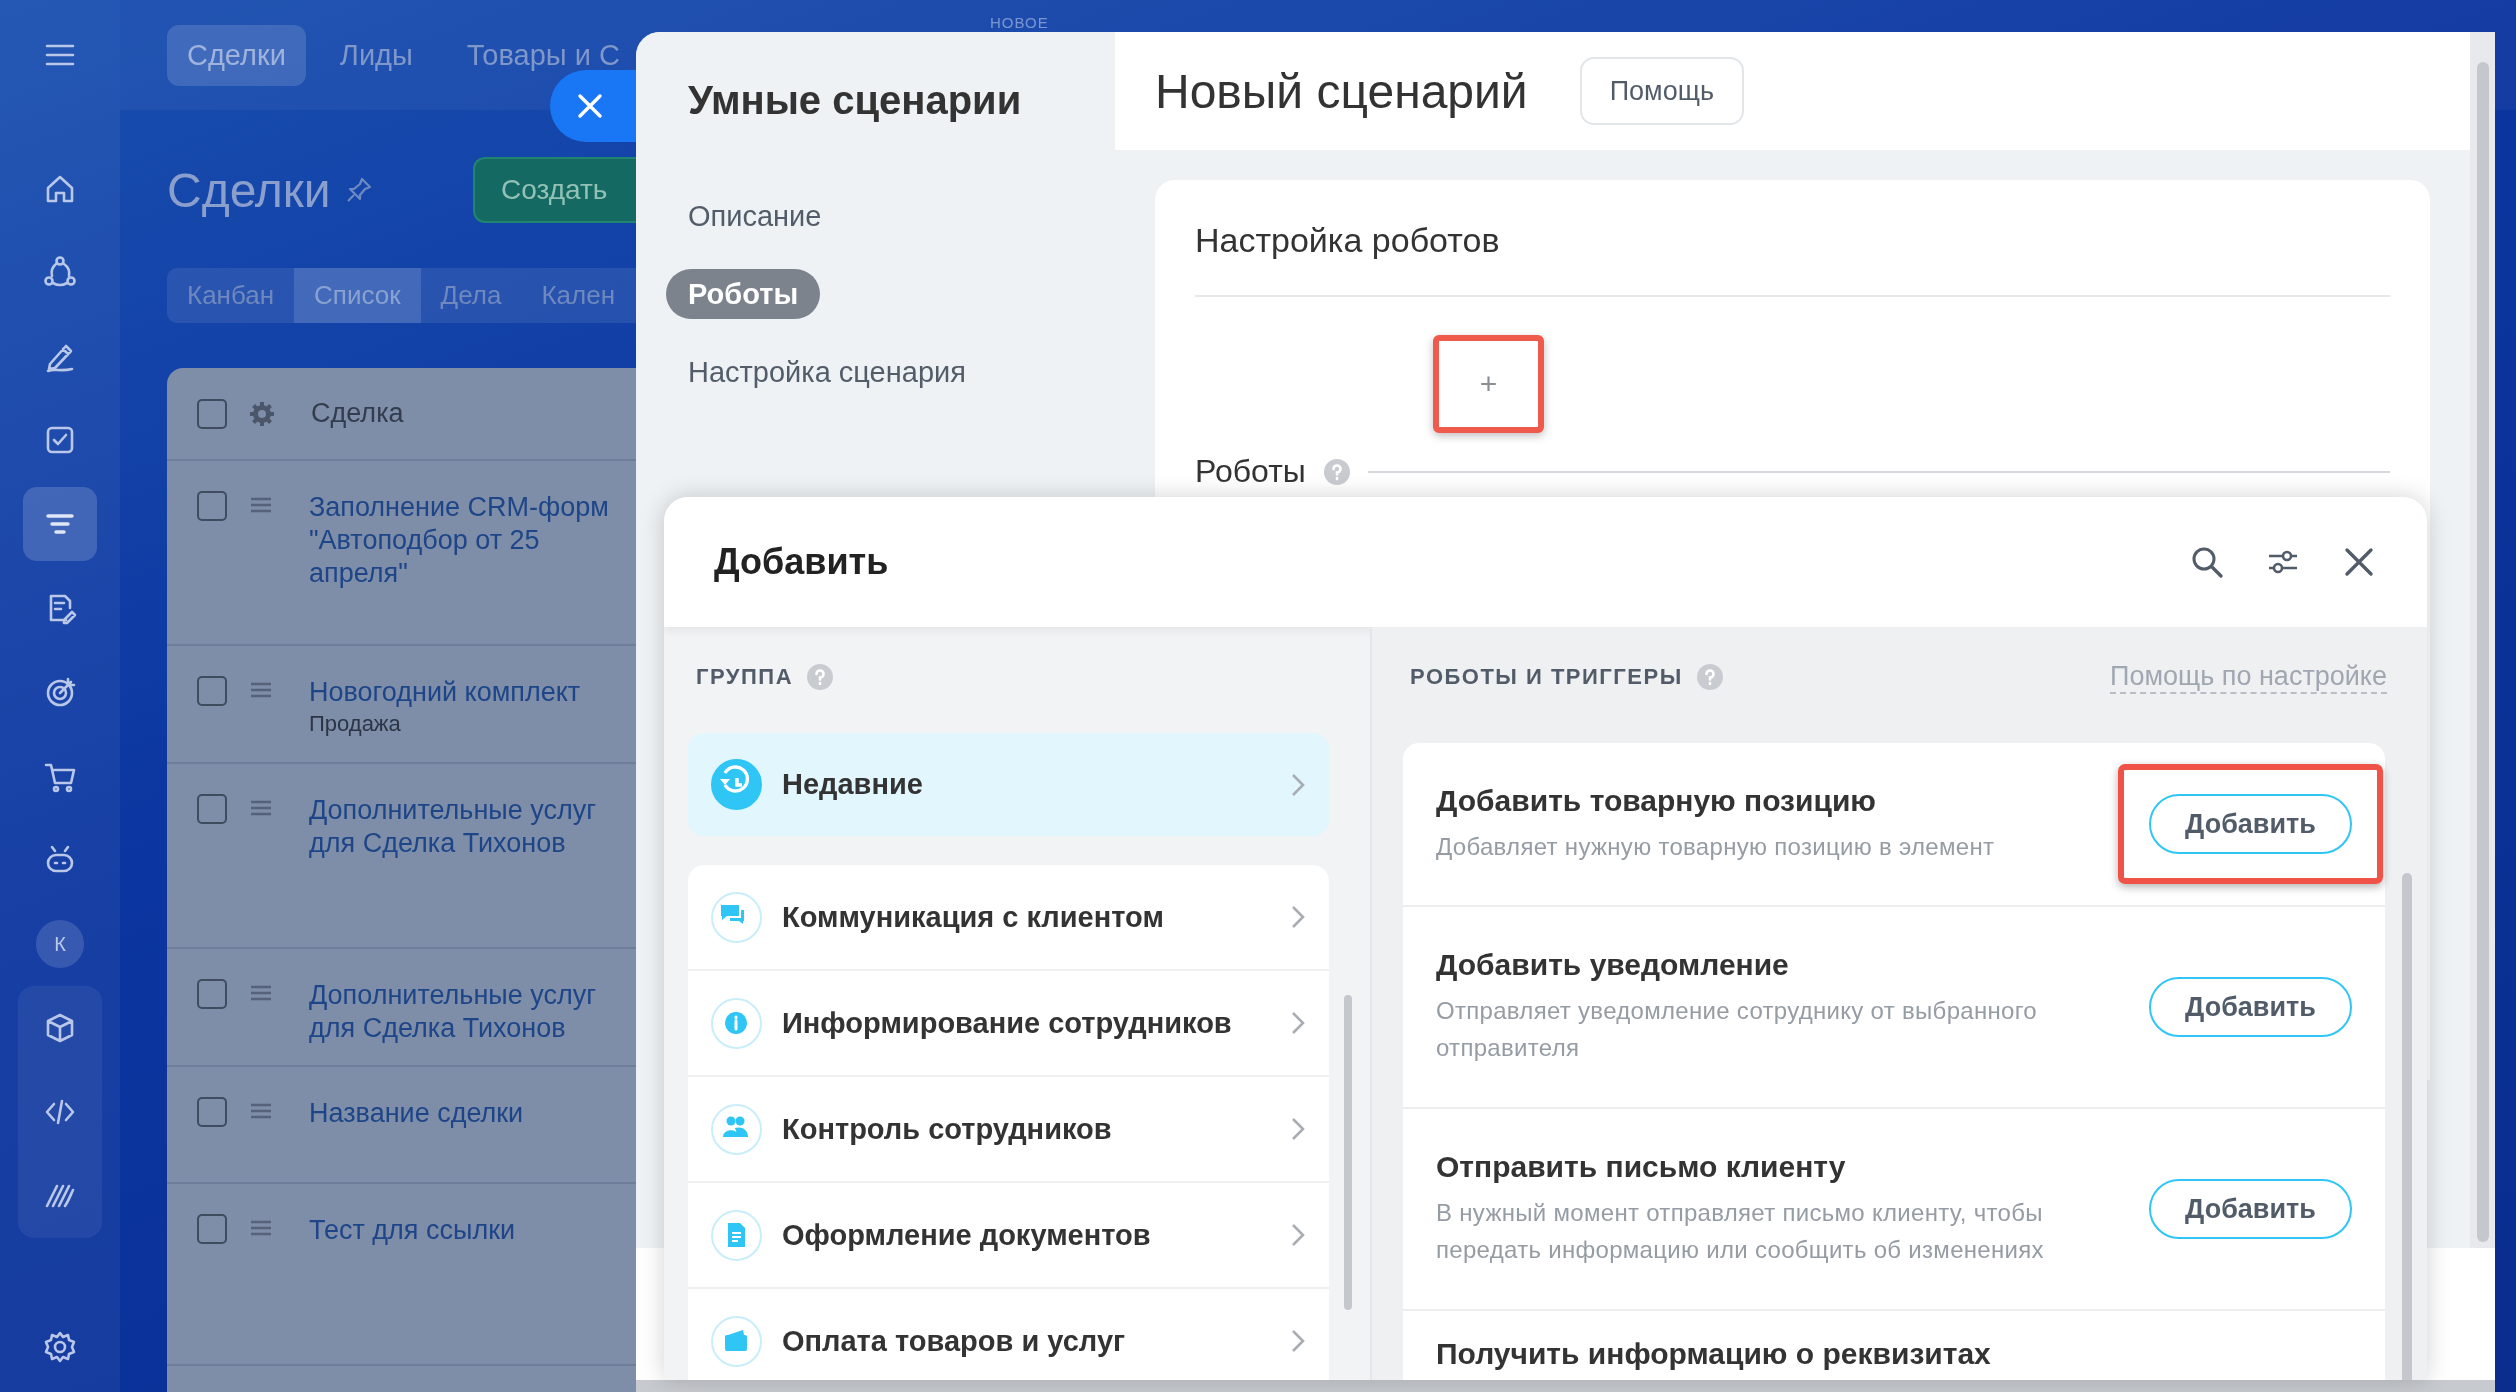 This screenshot has width=2516, height=1392. What do you see at coordinates (802, 562) in the screenshot?
I see `dialog-title: Добавить` at bounding box center [802, 562].